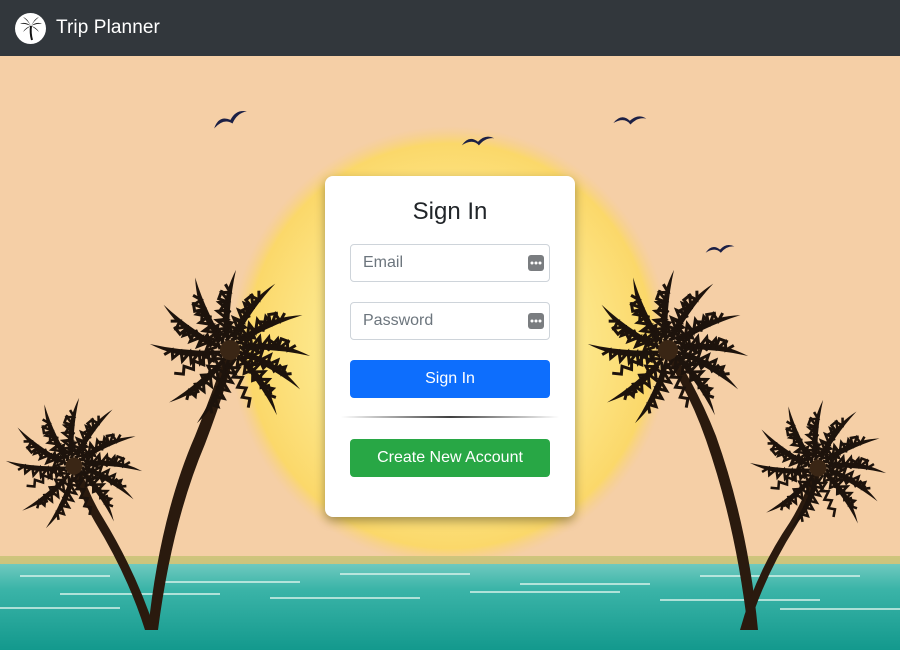 This screenshot has width=900, height=650. What do you see at coordinates (450, 346) in the screenshot?
I see `signin-card: Sign In Sign In Create New Account` at bounding box center [450, 346].